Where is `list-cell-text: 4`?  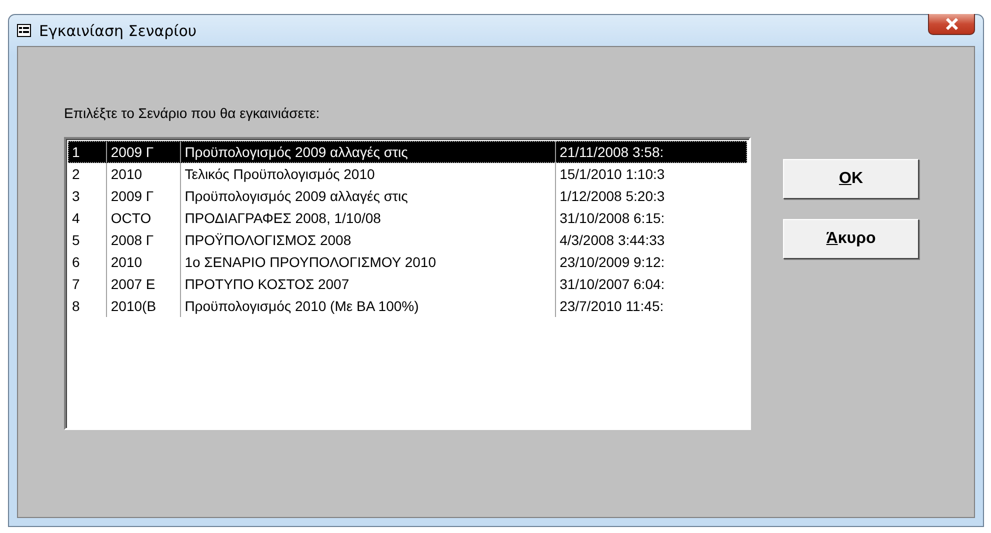
list-cell-text: 4 is located at coordinates (76, 218).